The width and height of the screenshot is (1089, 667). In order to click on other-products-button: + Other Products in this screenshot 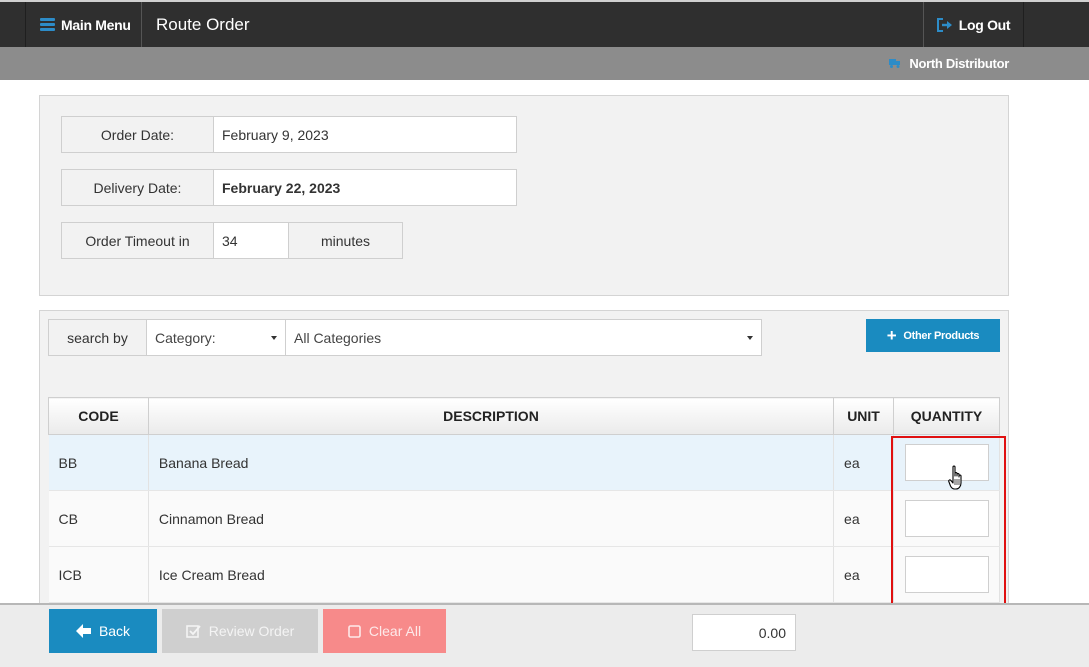, I will do `click(933, 335)`.